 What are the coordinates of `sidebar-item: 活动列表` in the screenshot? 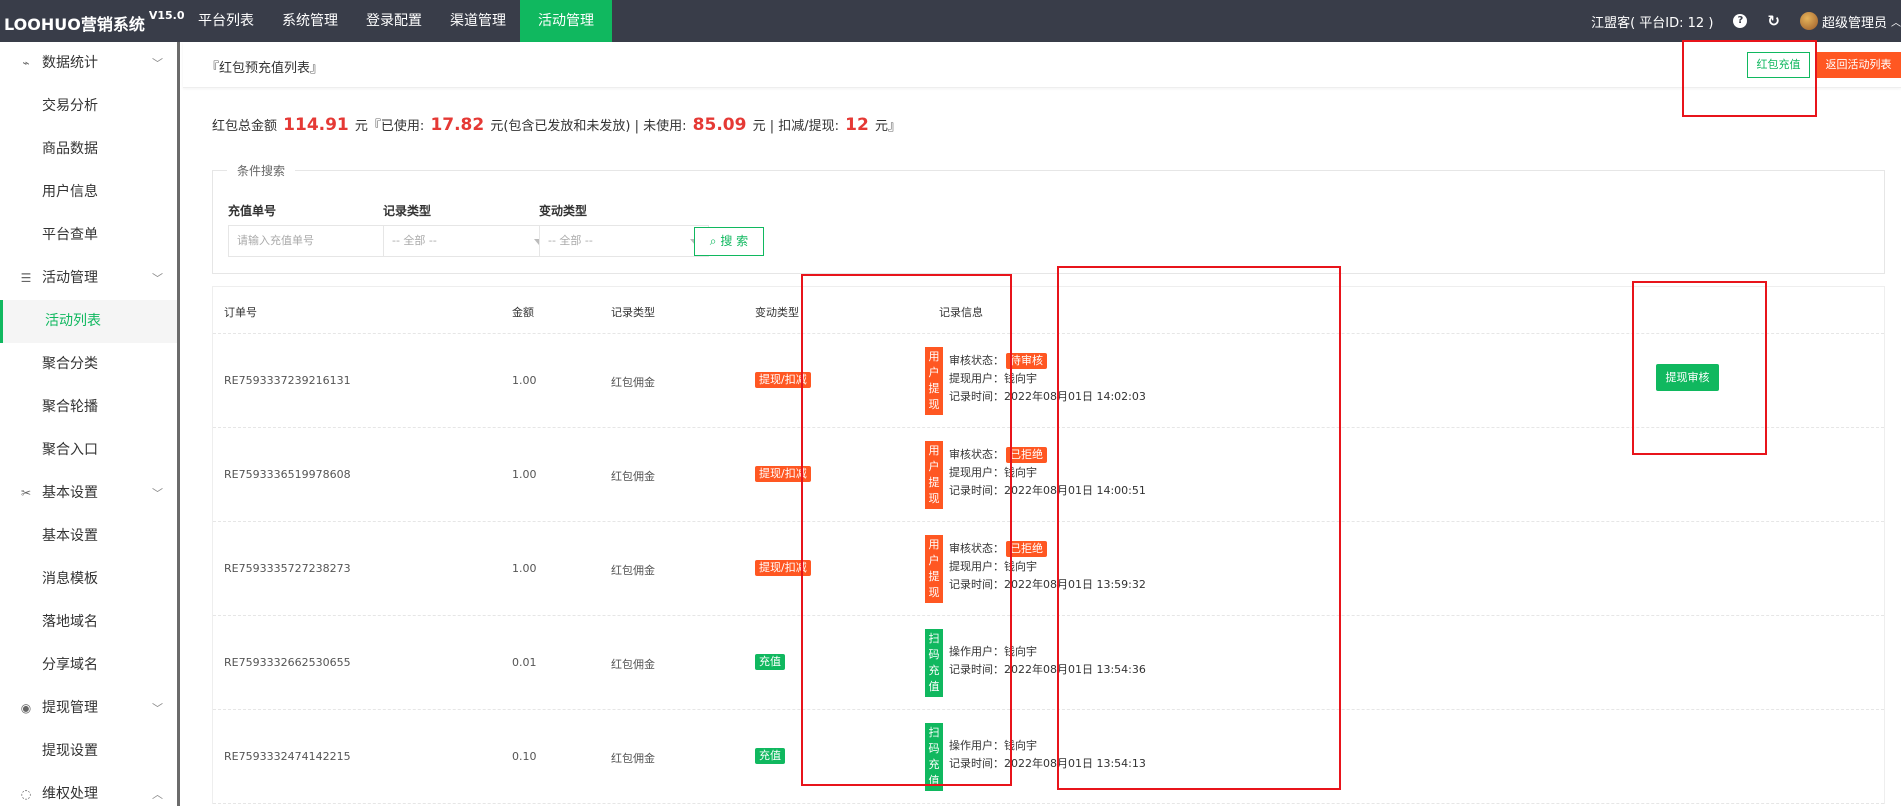 It's located at (88, 321).